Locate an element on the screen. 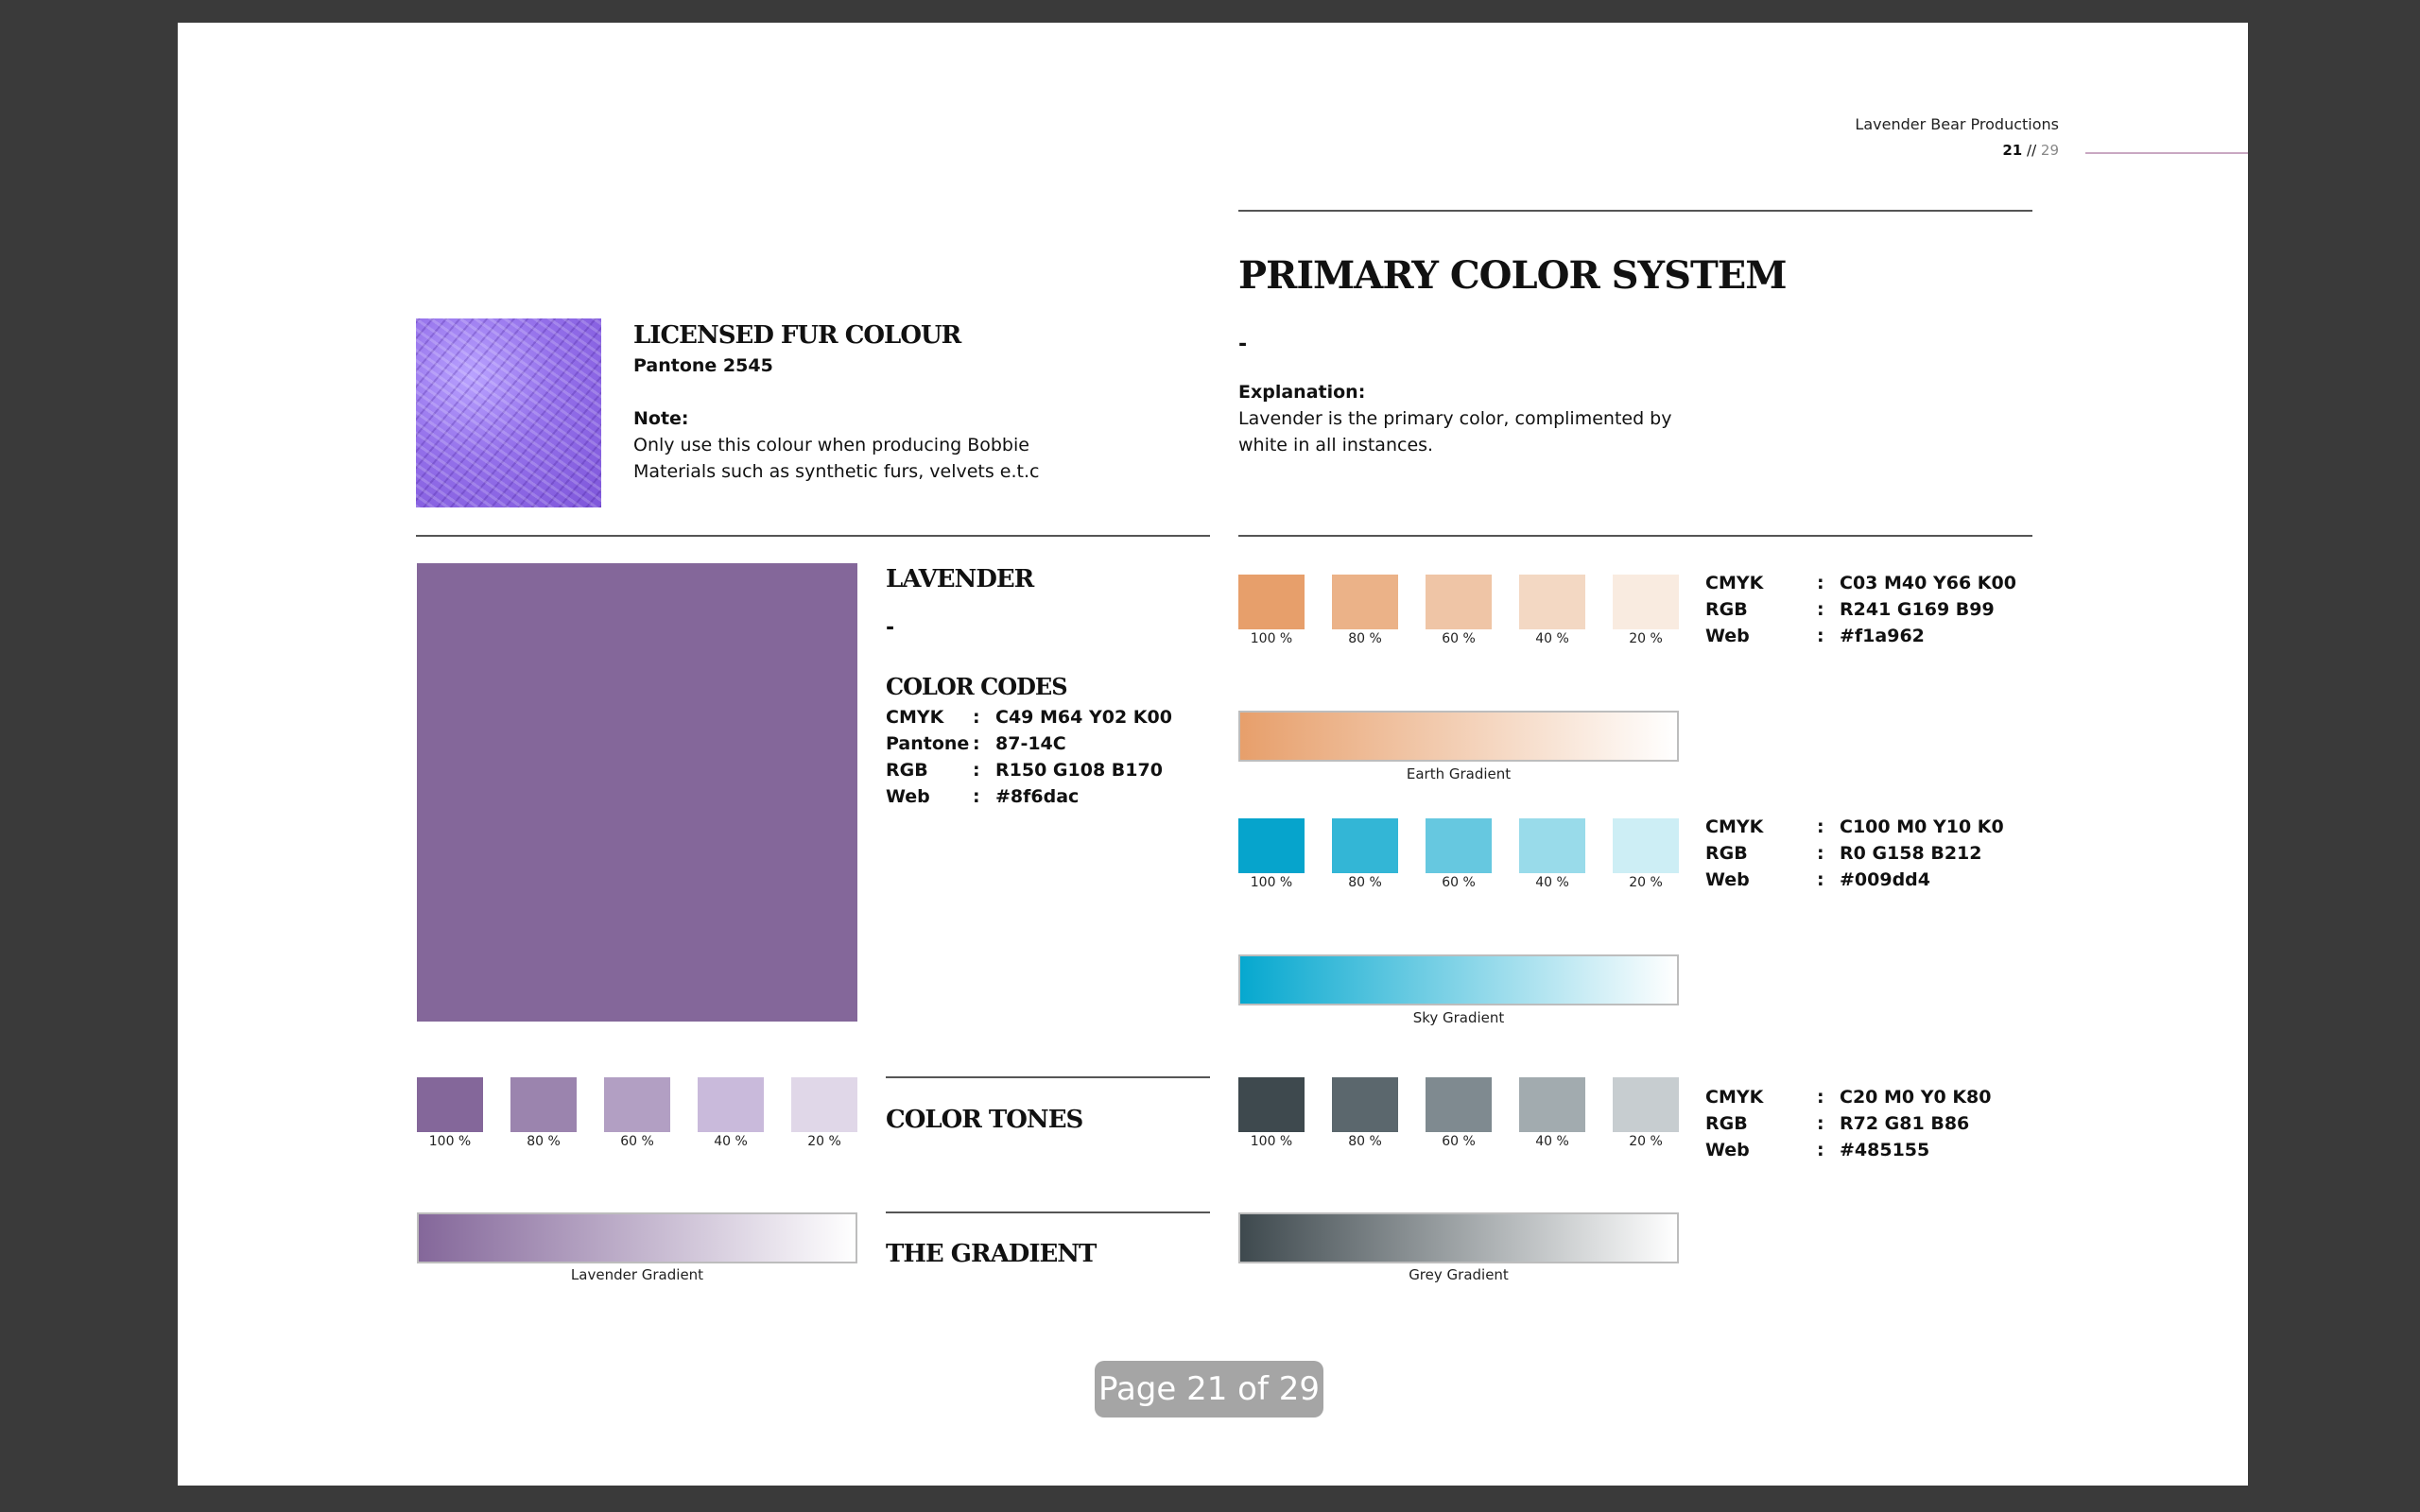 The image size is (2420, 1512). earth-gradient-label: Earth Gradient is located at coordinates (1459, 773).